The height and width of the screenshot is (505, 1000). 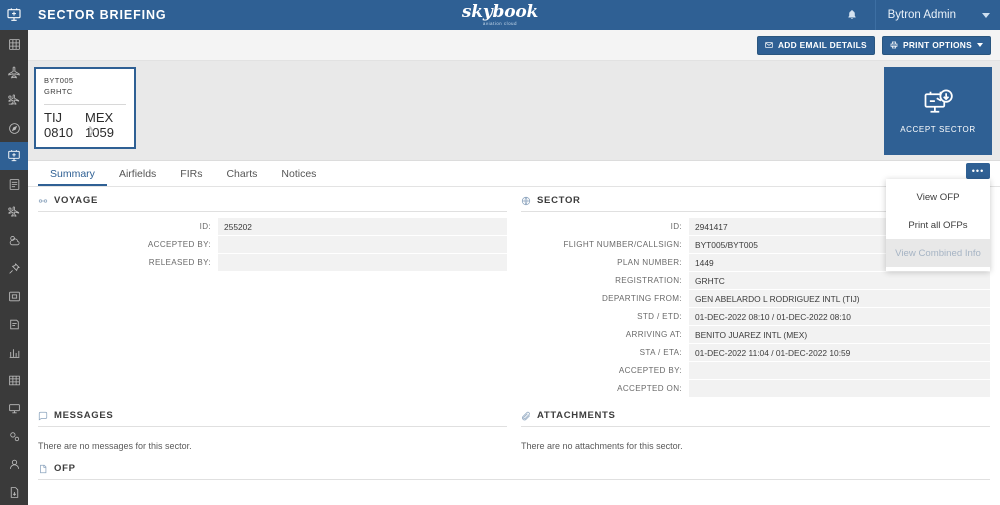 What do you see at coordinates (839, 316) in the screenshot?
I see `sector-field-std-etd-value: 01-DEC-2022 08:10 / 01-DEC-2022 08:10` at bounding box center [839, 316].